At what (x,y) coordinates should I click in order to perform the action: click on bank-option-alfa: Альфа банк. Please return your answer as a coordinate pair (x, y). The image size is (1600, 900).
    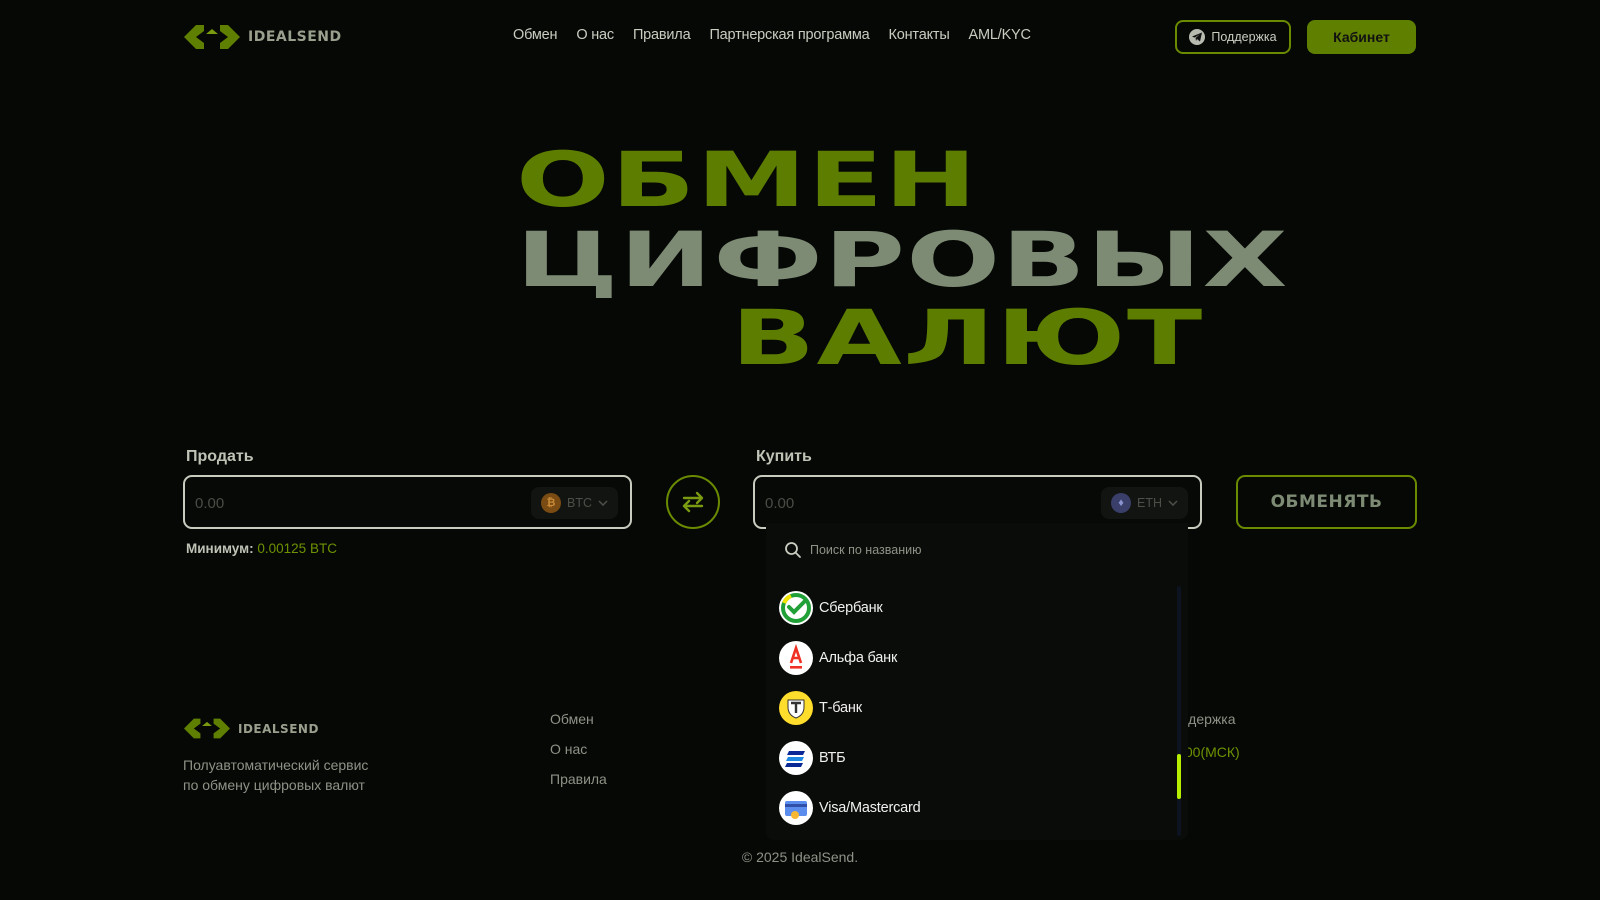
    Looking at the image, I should click on (850, 658).